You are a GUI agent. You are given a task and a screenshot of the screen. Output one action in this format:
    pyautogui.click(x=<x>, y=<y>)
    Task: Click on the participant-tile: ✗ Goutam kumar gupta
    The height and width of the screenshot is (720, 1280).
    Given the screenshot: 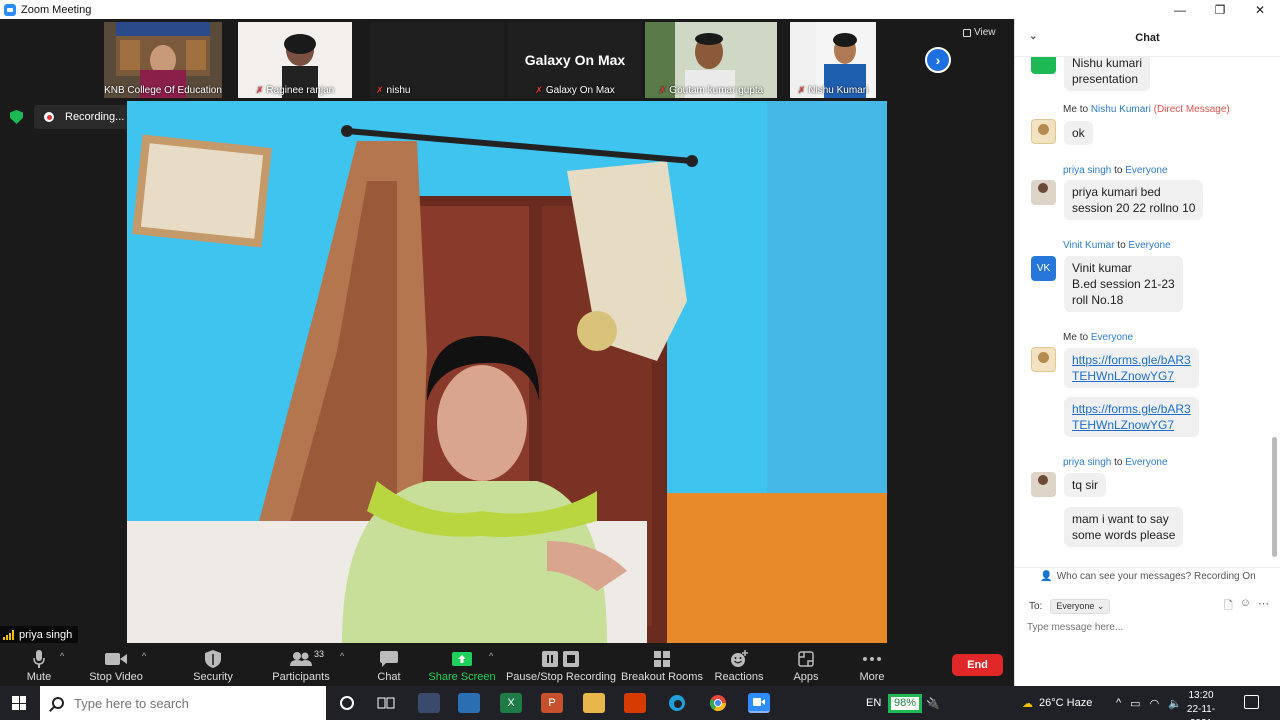 What is the action you would take?
    pyautogui.click(x=711, y=60)
    